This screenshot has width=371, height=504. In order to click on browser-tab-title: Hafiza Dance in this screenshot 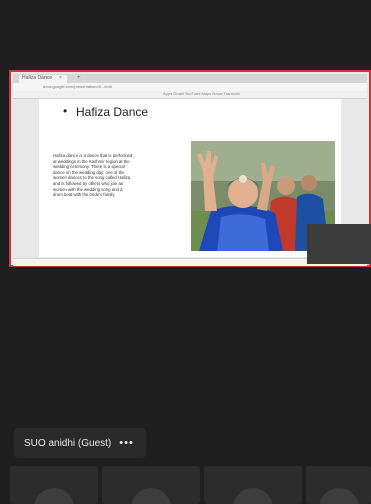, I will do `click(37, 78)`.